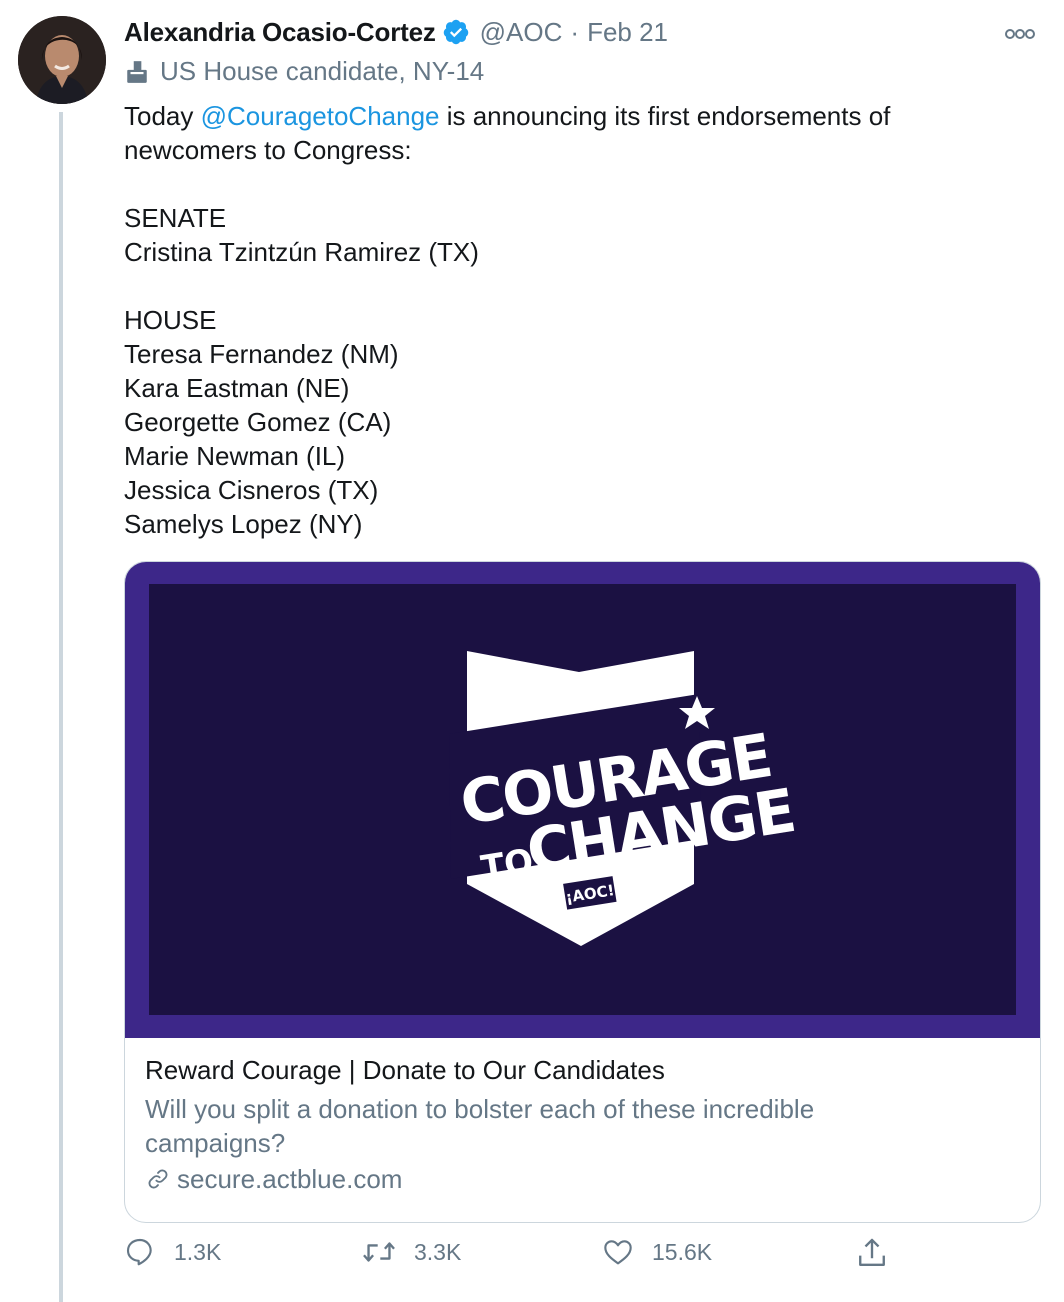  Describe the element at coordinates (261, 354) in the screenshot. I see `tweet-text-line: Teresa Fernandez (NM)` at that location.